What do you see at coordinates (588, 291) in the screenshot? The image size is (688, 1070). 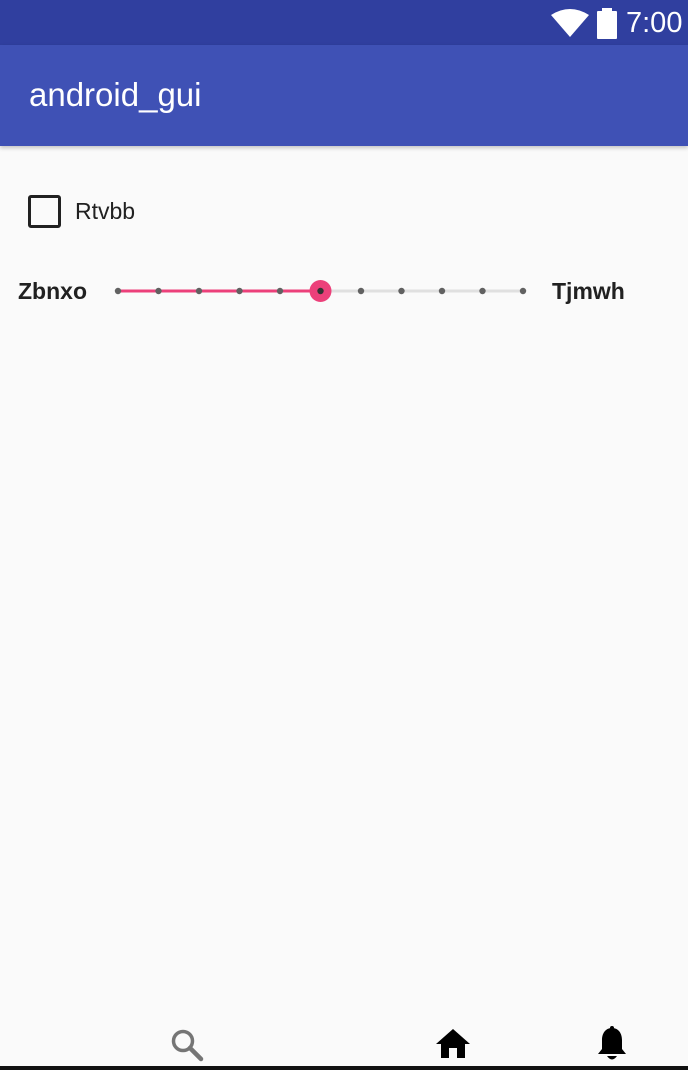 I see `seekbar-max-label: Tjmwh` at bounding box center [588, 291].